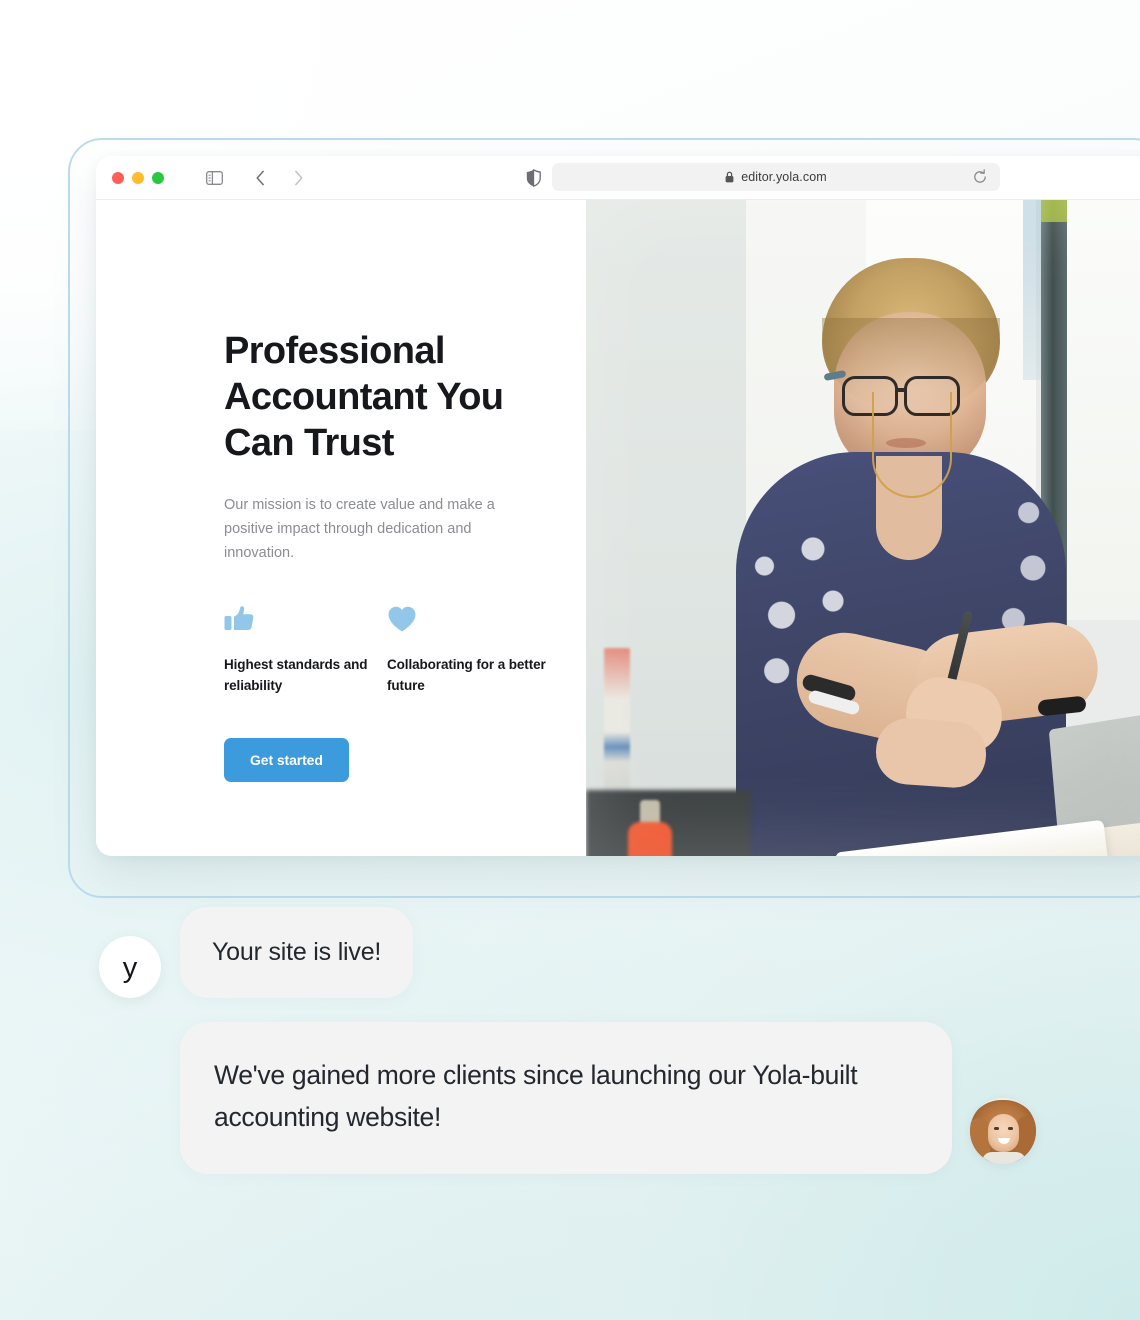  What do you see at coordinates (468, 620) in the screenshot?
I see `heart-icon-wrap` at bounding box center [468, 620].